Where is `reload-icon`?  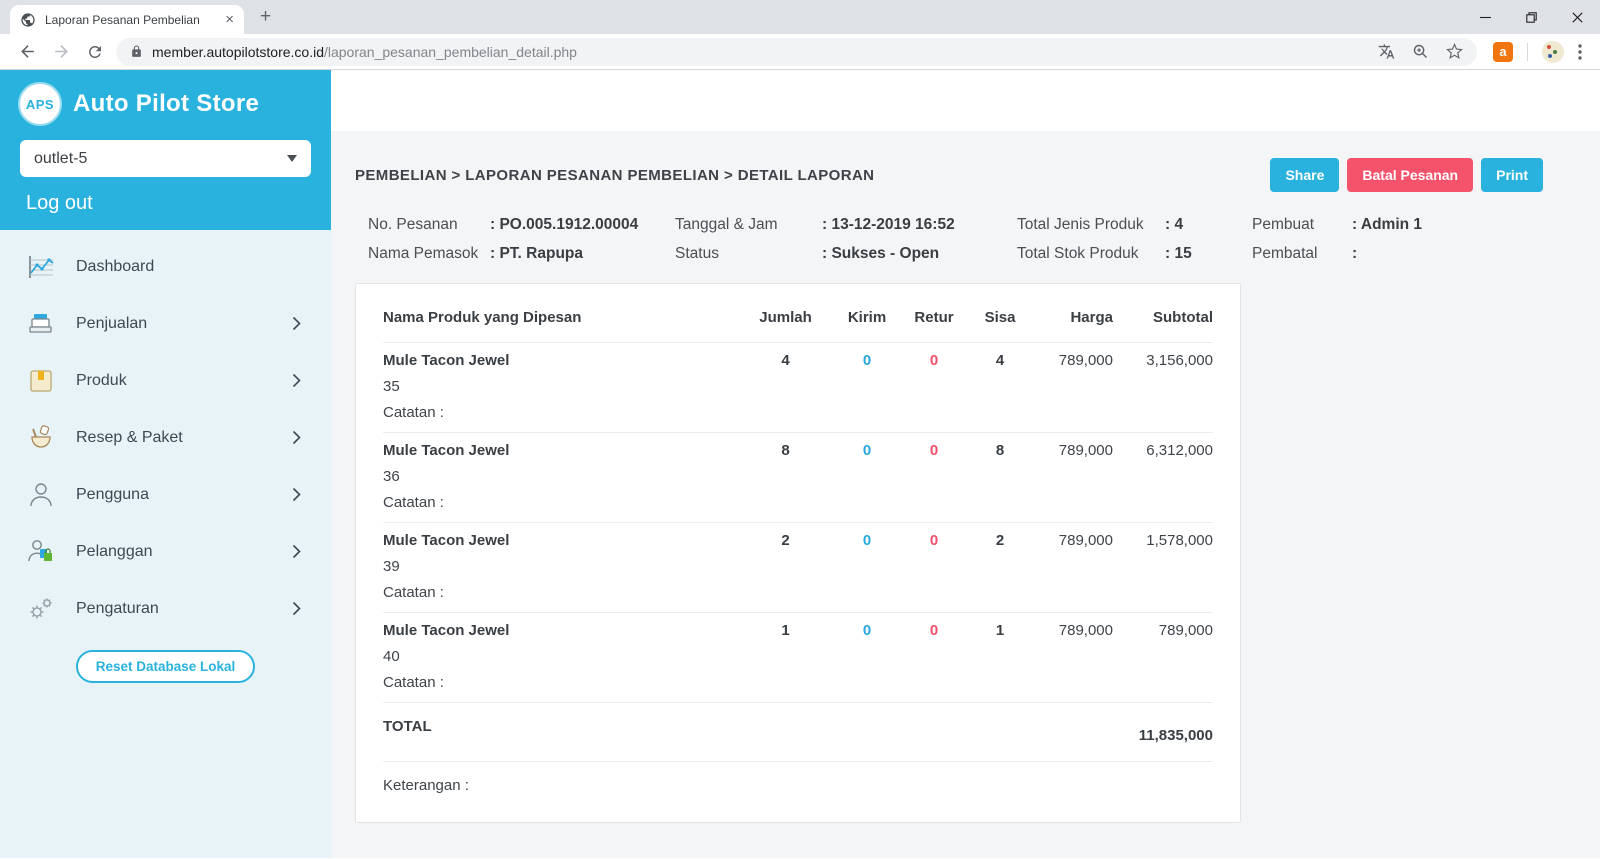
reload-icon is located at coordinates (95, 52).